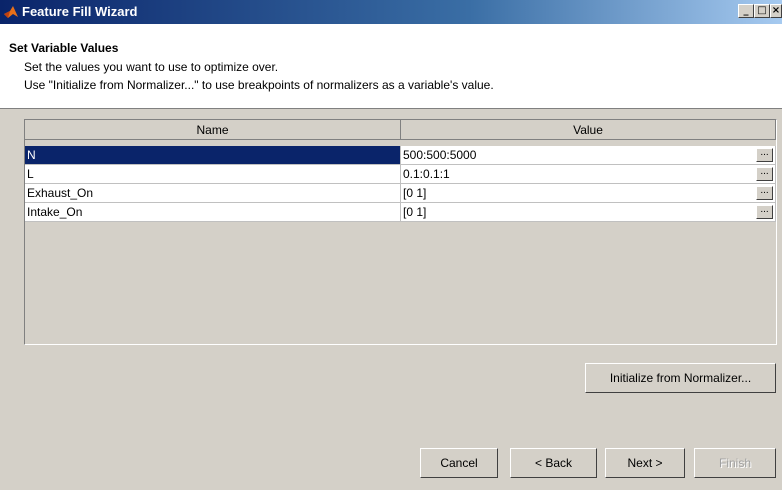 This screenshot has height=490, width=782. I want to click on name-cell: Intake_On, so click(213, 212).